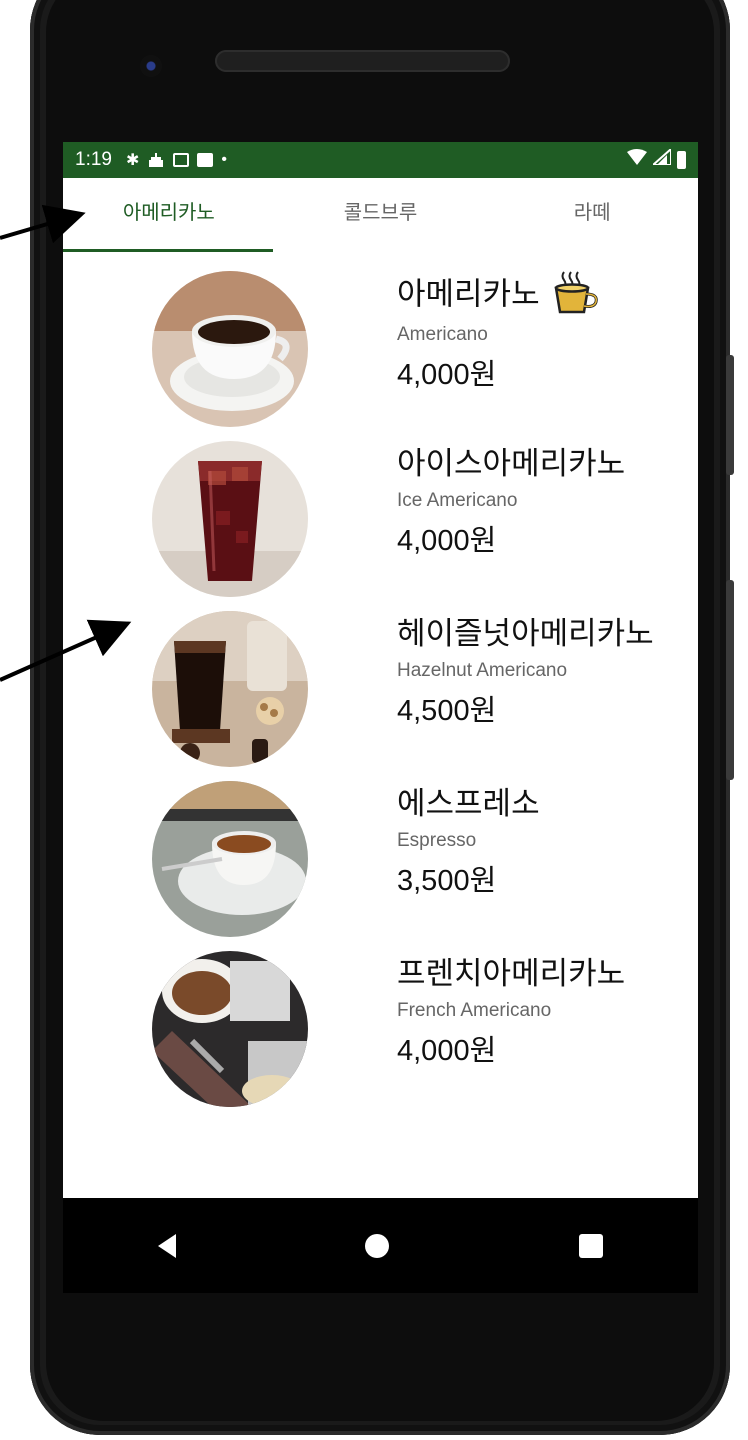  I want to click on list-item: 에스프레소 Espresso 3,500원, so click(380, 849).